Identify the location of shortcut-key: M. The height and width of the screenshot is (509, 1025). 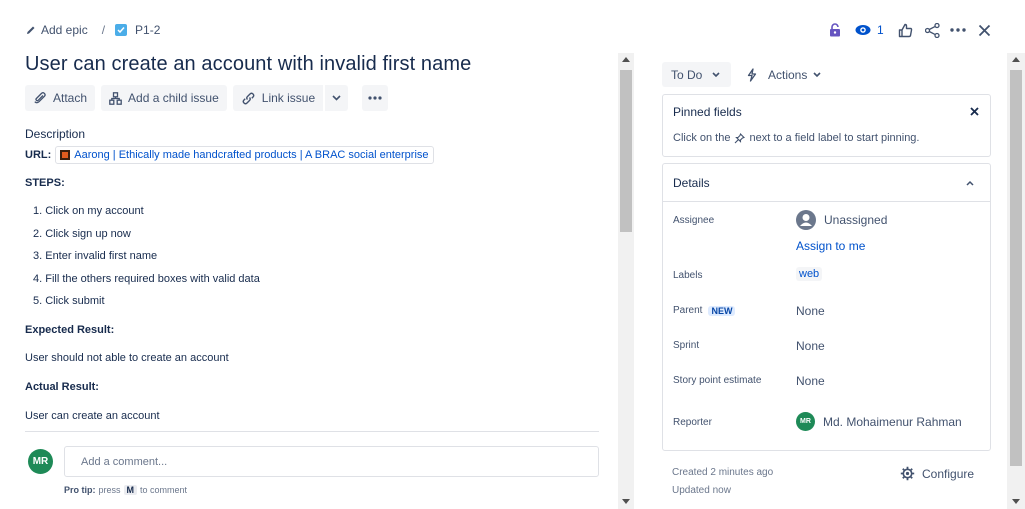
(130, 490).